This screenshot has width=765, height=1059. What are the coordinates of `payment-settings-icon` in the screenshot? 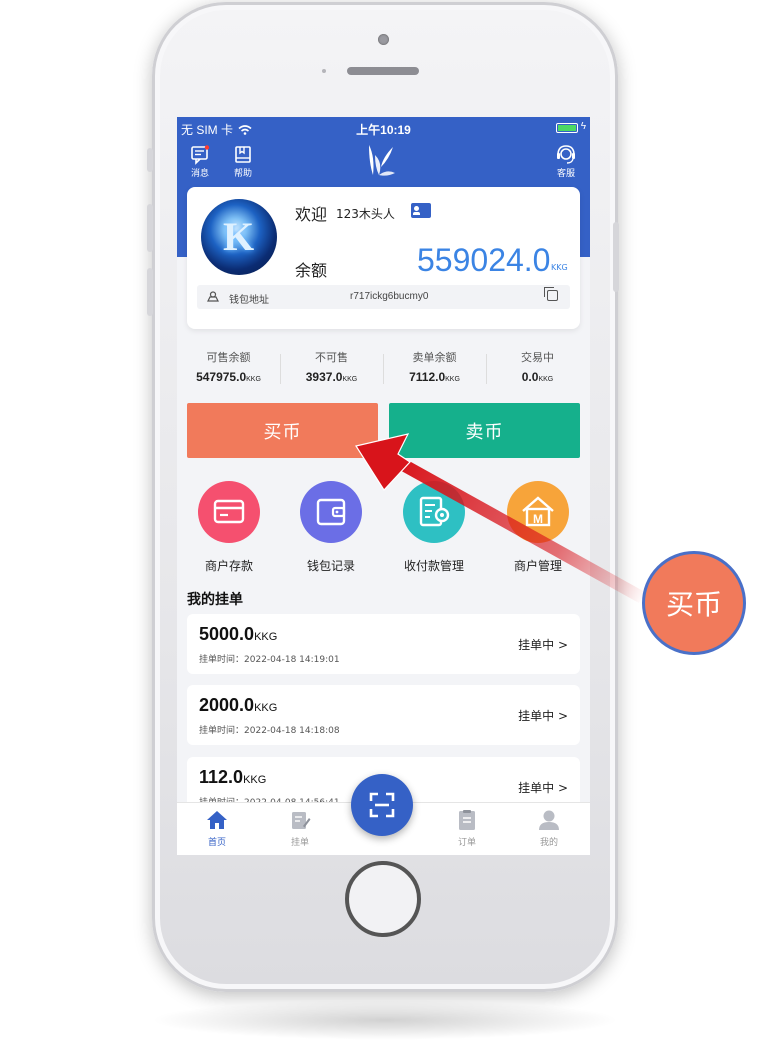 It's located at (434, 512).